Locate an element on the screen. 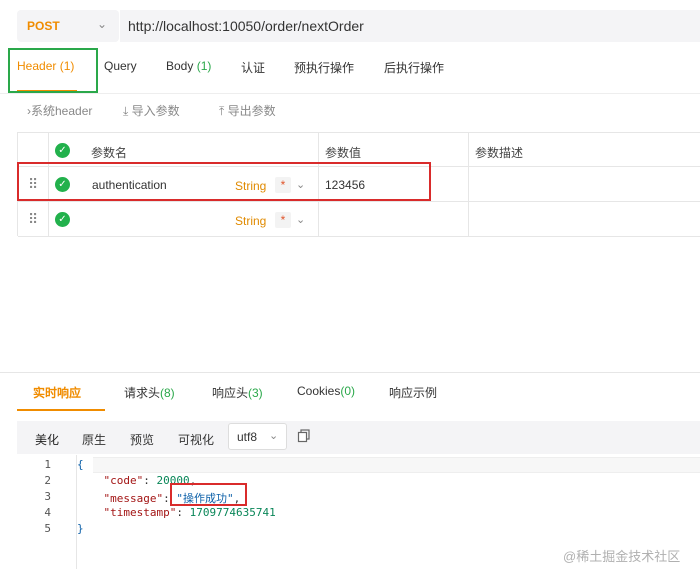 This screenshot has height=569, width=700. code-line-5: } is located at coordinates (80, 528).